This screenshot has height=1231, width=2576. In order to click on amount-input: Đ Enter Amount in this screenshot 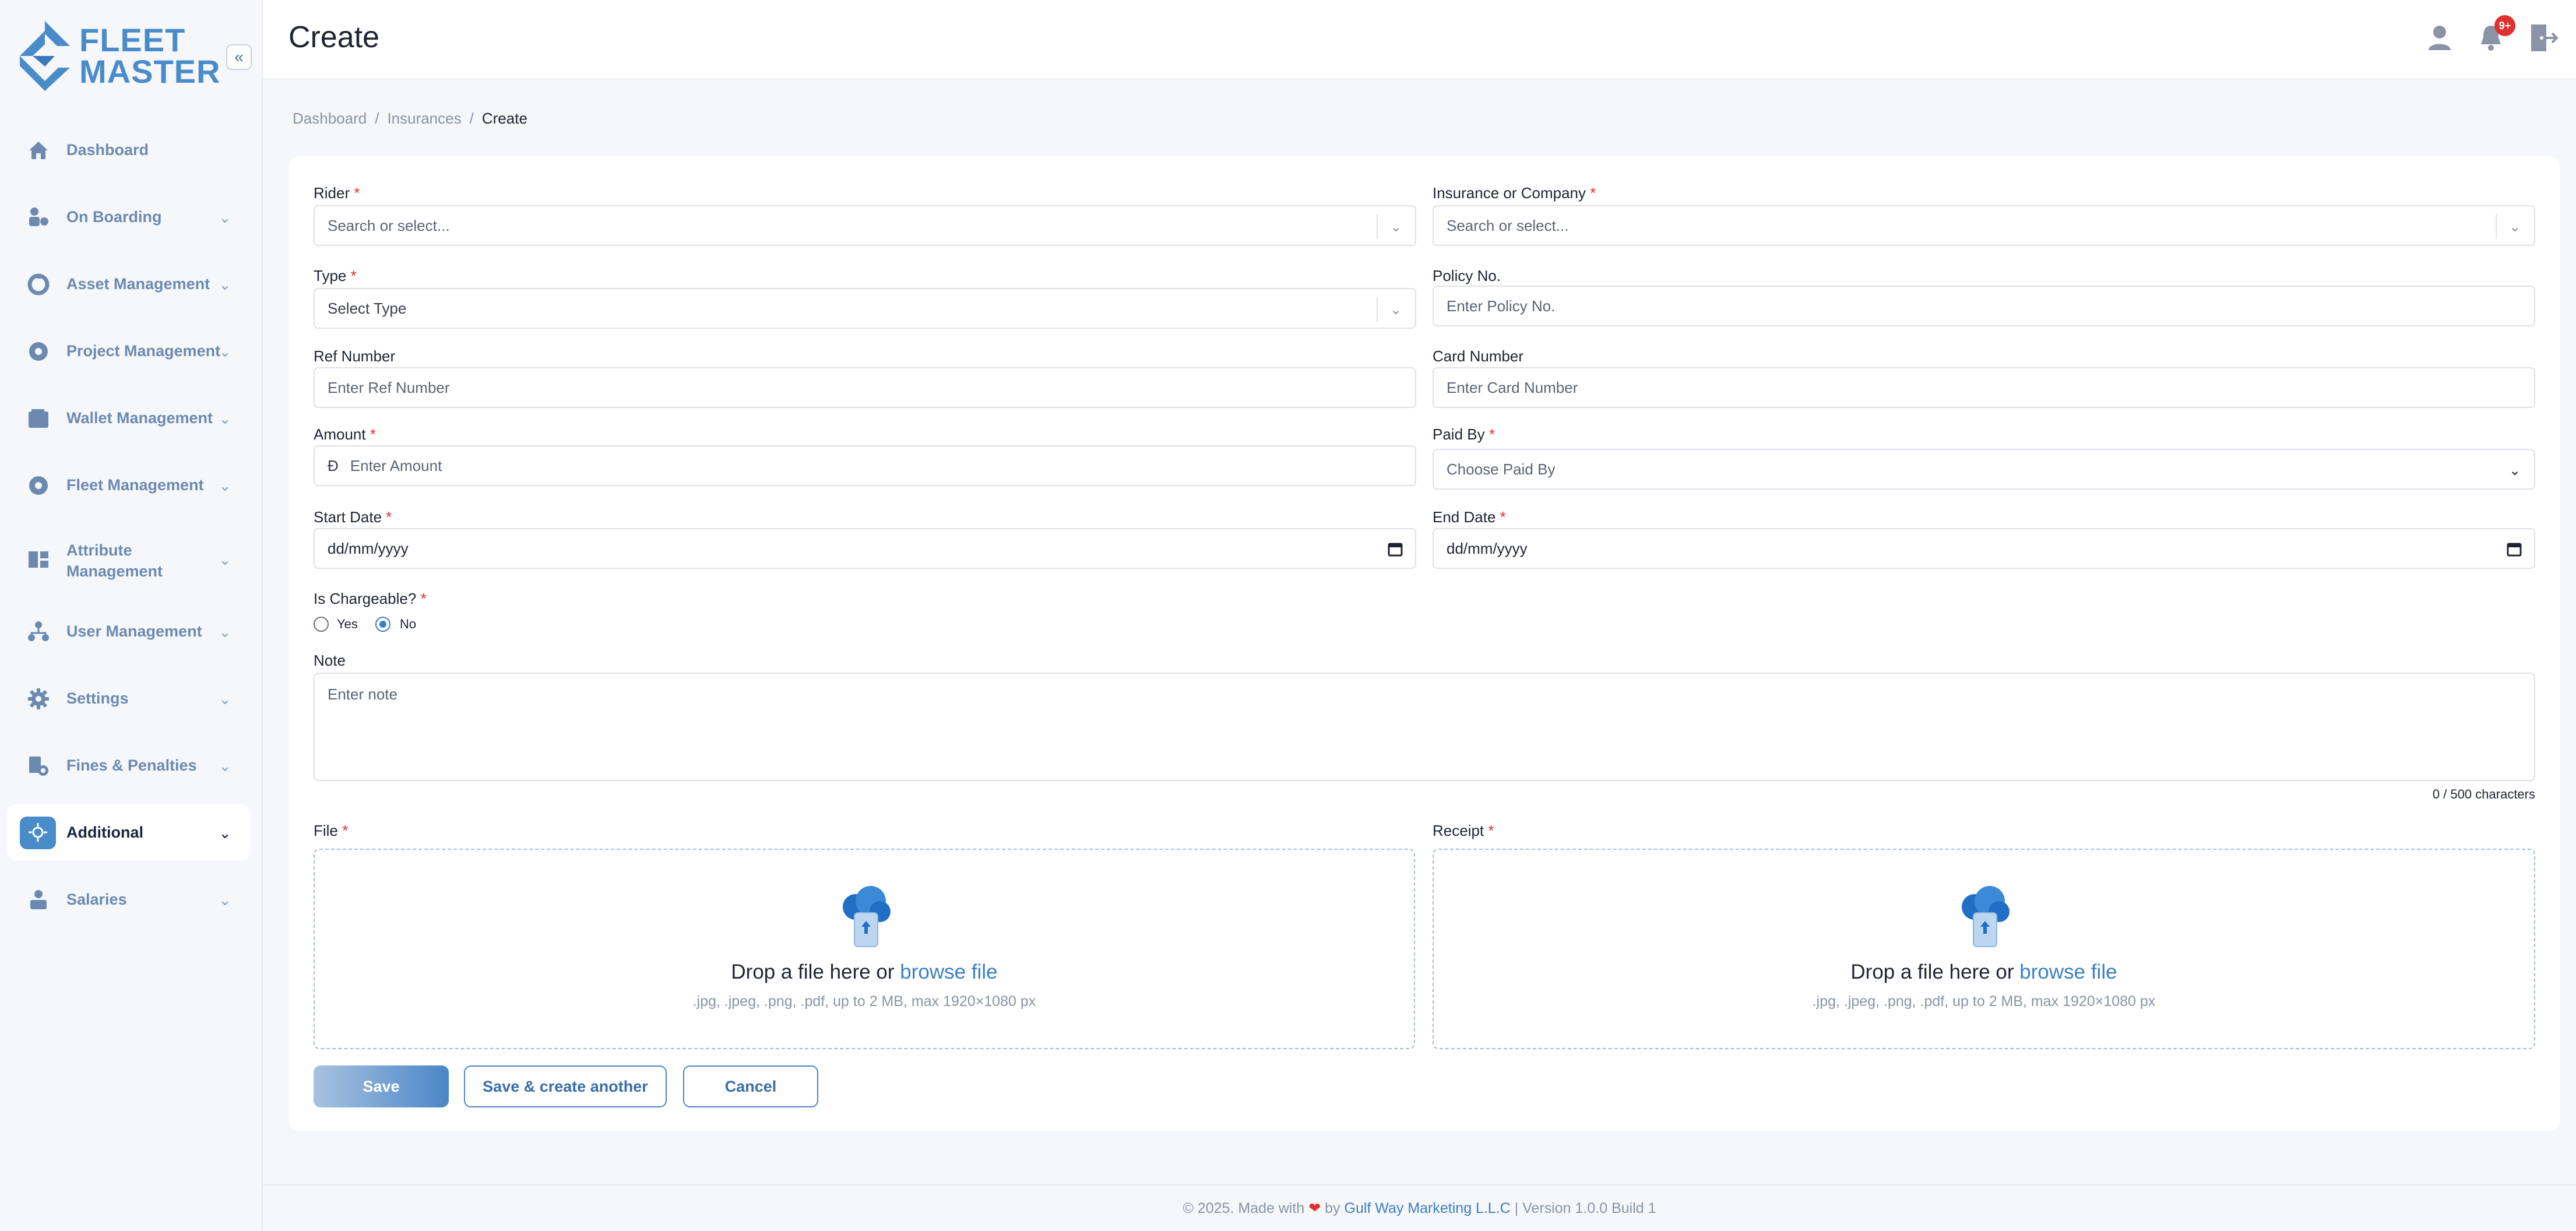, I will do `click(865, 465)`.